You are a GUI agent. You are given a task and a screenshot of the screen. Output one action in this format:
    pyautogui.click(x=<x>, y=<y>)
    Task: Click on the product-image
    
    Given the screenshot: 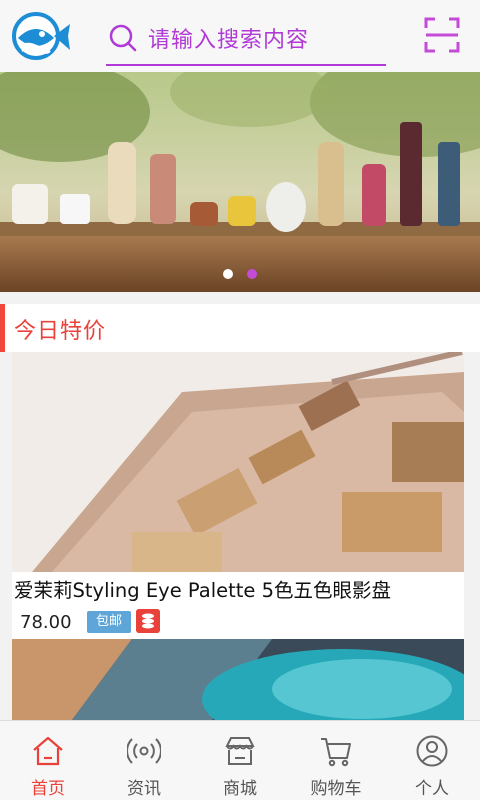 What is the action you would take?
    pyautogui.click(x=238, y=679)
    